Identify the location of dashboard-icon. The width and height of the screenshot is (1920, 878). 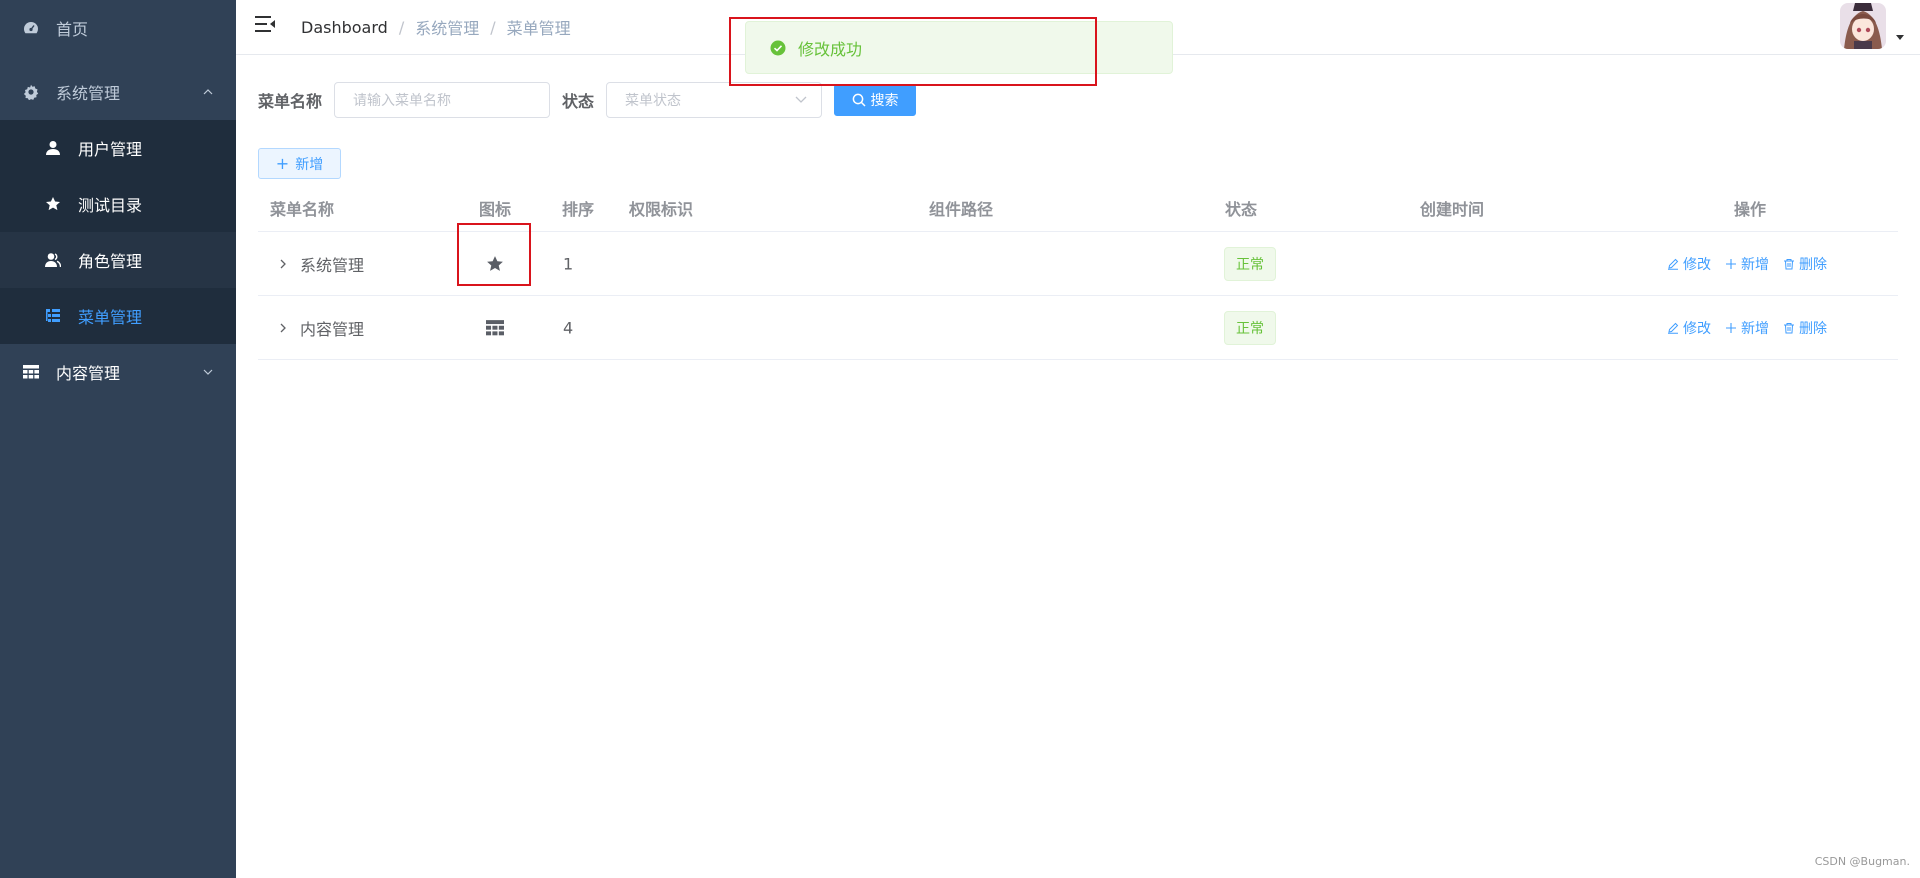
(31, 28).